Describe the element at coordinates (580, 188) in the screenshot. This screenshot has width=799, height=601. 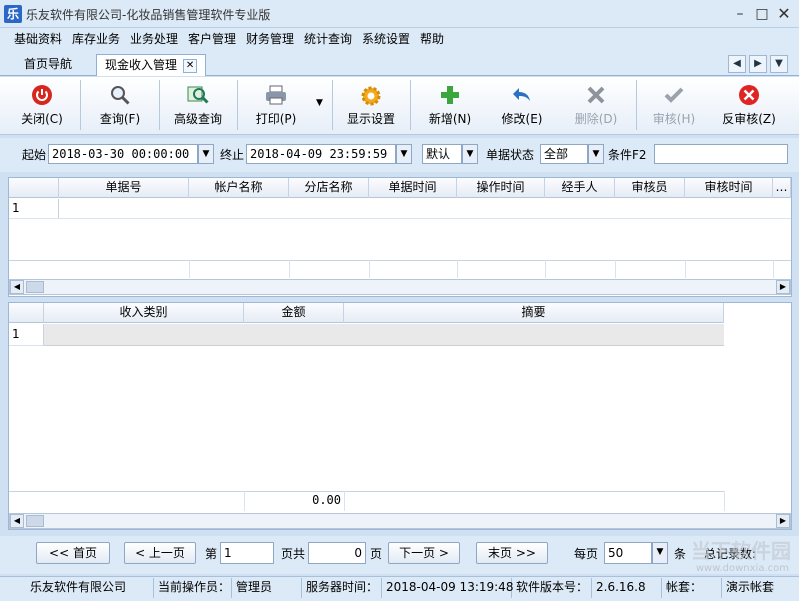
I see `col-handler: 经手人` at that location.